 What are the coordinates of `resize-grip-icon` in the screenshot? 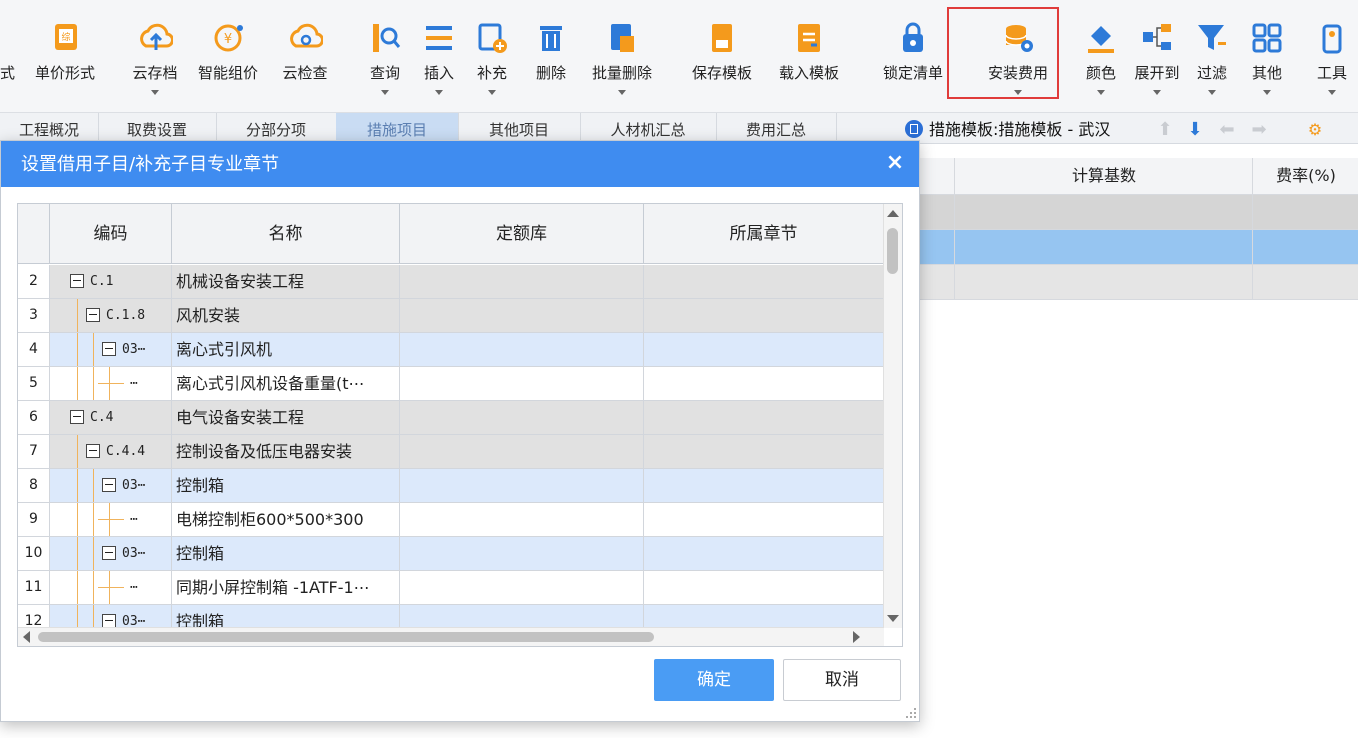 It's located at (911, 713).